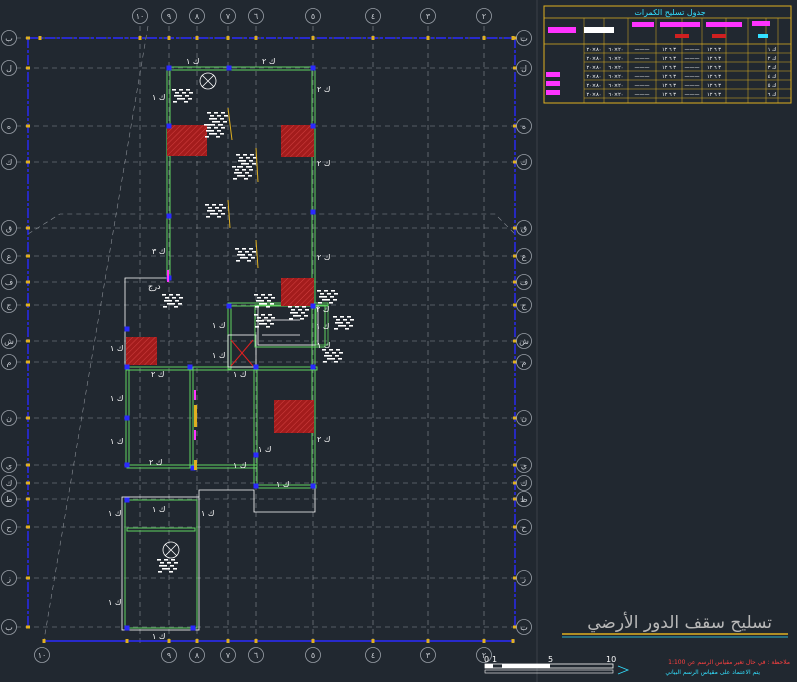 This screenshot has height=682, width=797. What do you see at coordinates (494, 659) in the screenshot?
I see `scale-tick: 1` at bounding box center [494, 659].